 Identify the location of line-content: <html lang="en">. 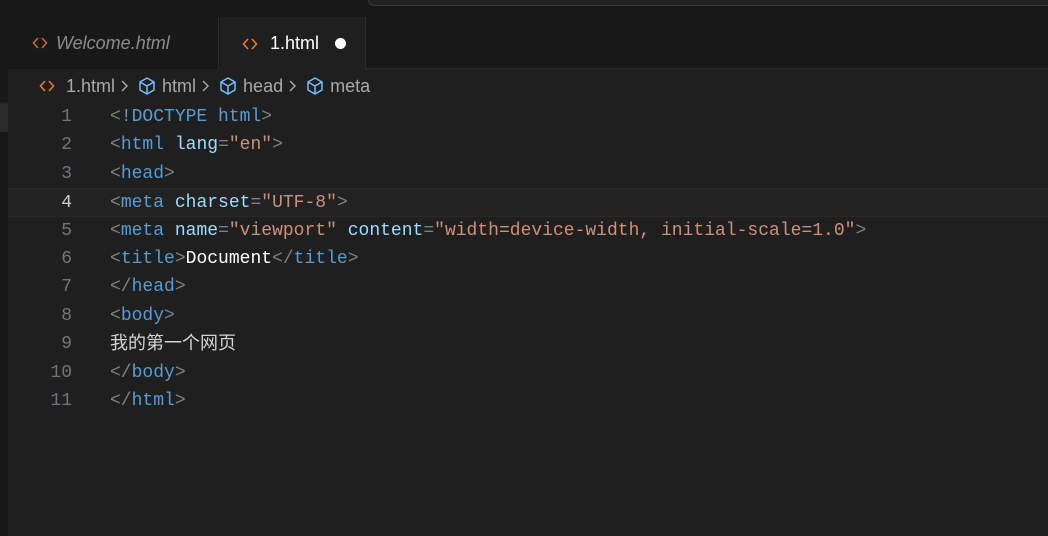
(196, 145).